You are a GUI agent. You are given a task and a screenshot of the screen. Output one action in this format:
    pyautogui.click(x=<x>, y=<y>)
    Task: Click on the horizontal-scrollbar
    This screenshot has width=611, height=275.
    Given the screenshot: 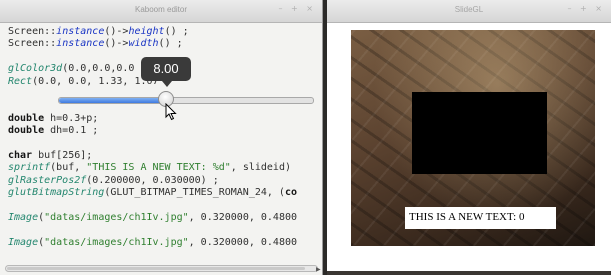 What is the action you would take?
    pyautogui.click(x=161, y=268)
    